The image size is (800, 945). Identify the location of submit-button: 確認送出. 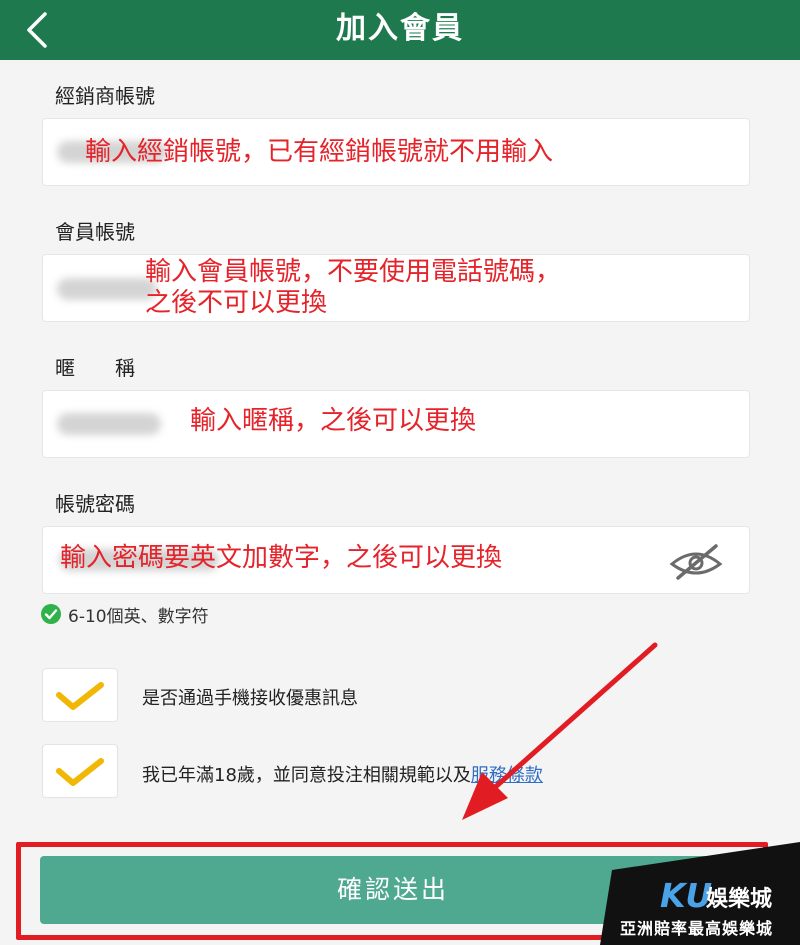
(393, 890).